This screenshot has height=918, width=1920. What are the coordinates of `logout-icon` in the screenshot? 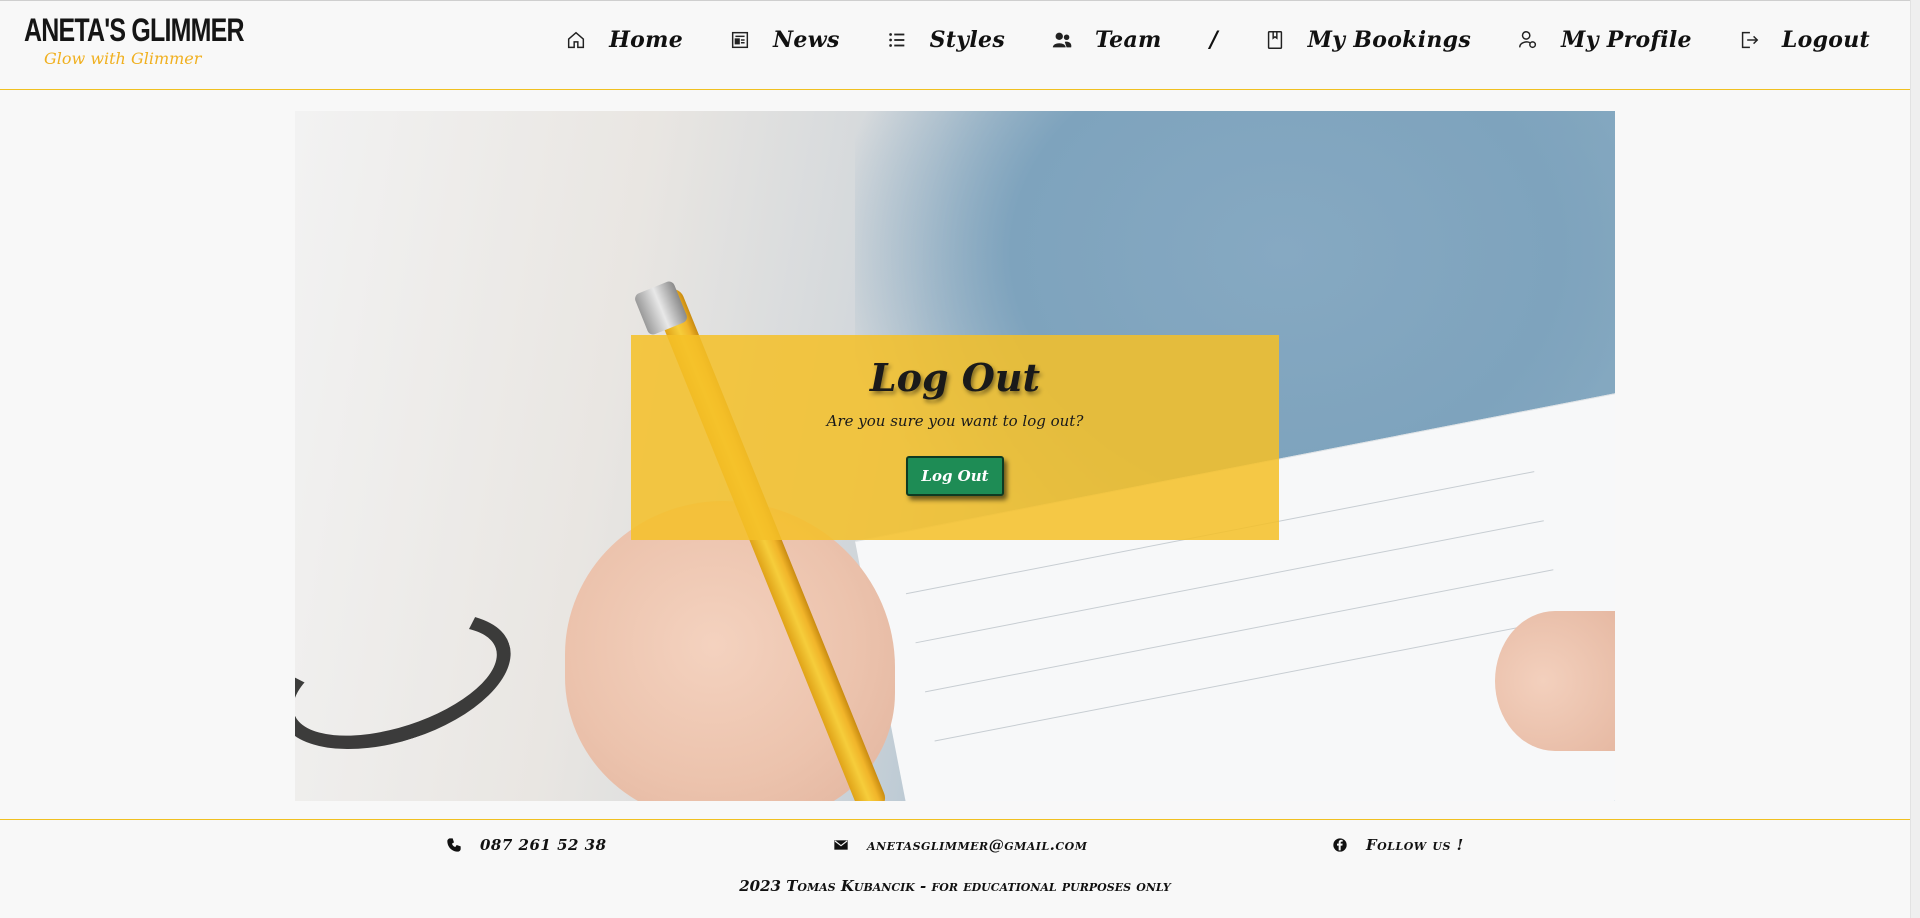 It's located at (1750, 40).